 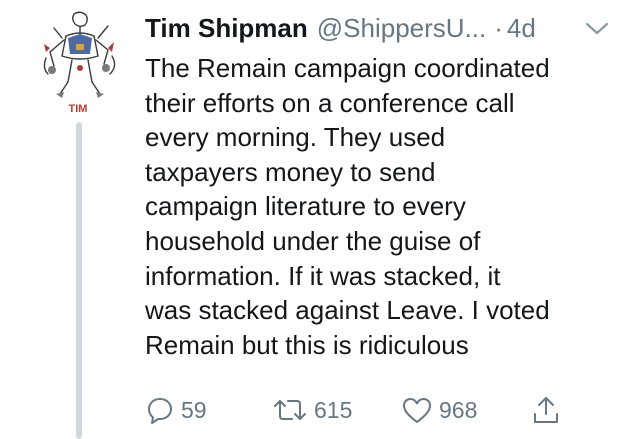 I want to click on like-button: 968, so click(x=439, y=410).